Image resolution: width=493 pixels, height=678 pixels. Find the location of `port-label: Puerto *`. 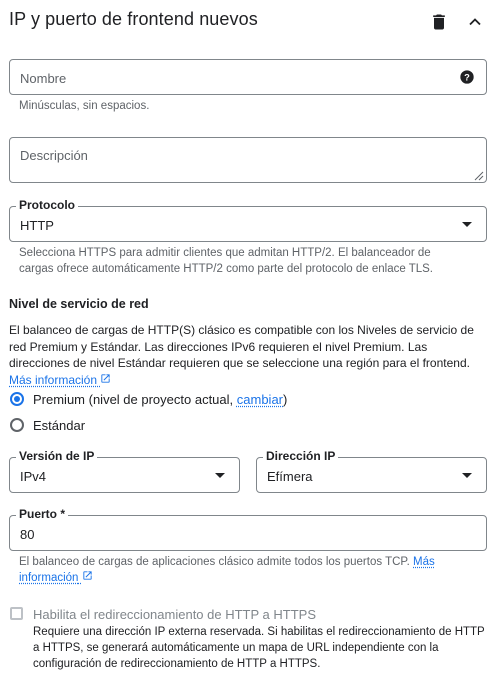

port-label: Puerto * is located at coordinates (42, 514).